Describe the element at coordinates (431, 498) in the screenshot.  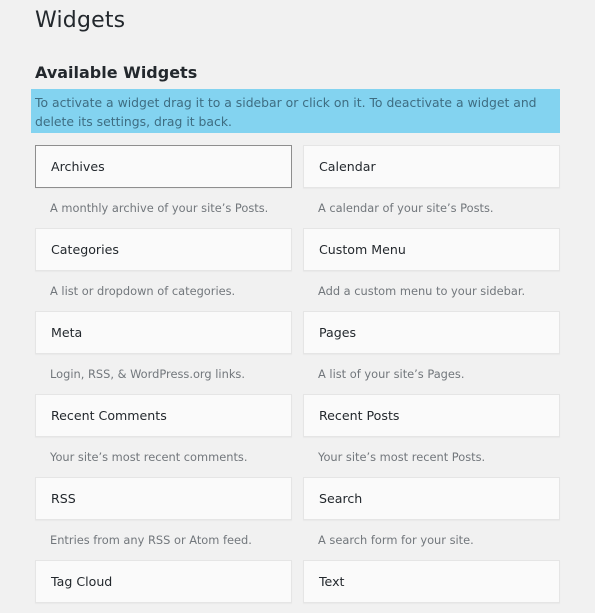
I see `widget-search: Search` at that location.